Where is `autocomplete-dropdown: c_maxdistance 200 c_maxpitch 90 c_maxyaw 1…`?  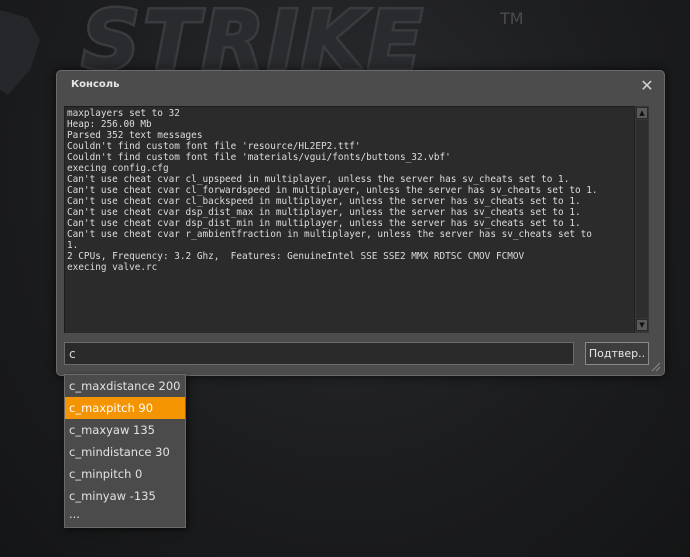 autocomplete-dropdown: c_maxdistance 200 c_maxpitch 90 c_maxyaw 1… is located at coordinates (125, 451).